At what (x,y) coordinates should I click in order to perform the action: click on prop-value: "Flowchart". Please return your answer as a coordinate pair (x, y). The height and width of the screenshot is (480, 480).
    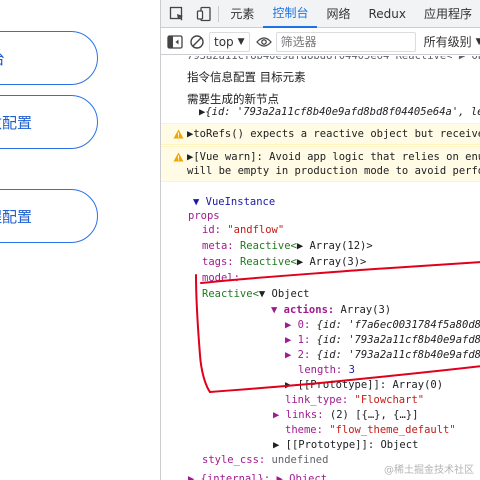
    Looking at the image, I should click on (389, 400).